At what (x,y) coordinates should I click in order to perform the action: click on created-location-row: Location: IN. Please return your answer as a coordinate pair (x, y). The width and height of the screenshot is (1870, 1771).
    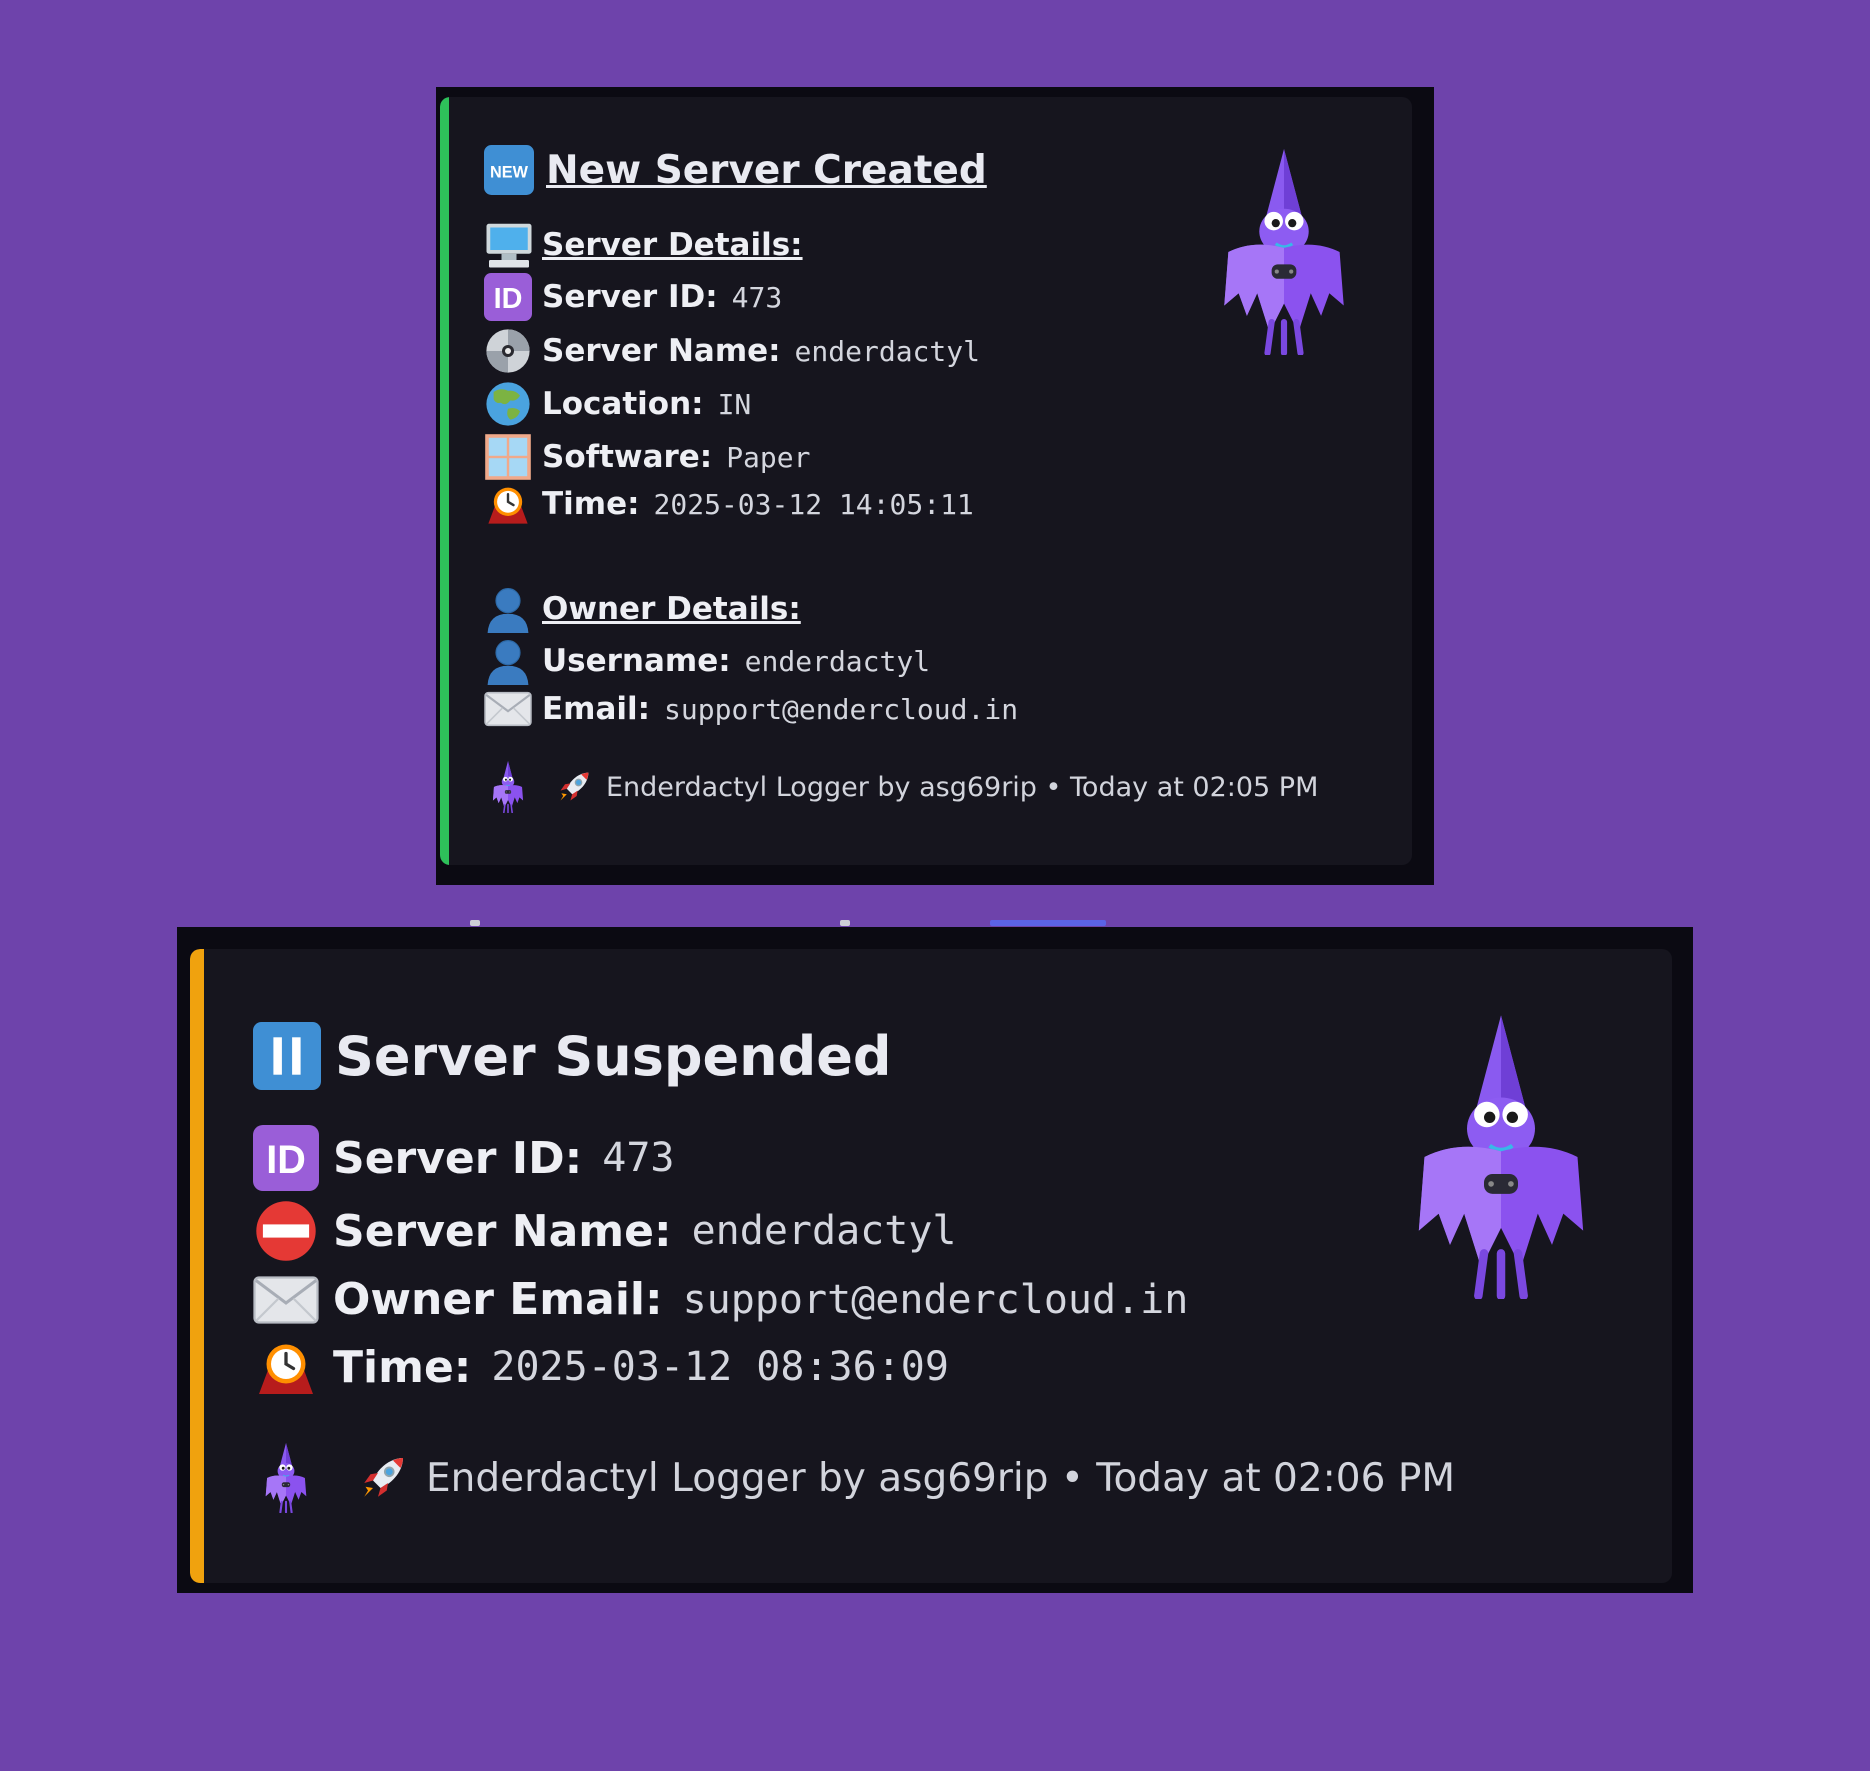
    Looking at the image, I should click on (617, 404).